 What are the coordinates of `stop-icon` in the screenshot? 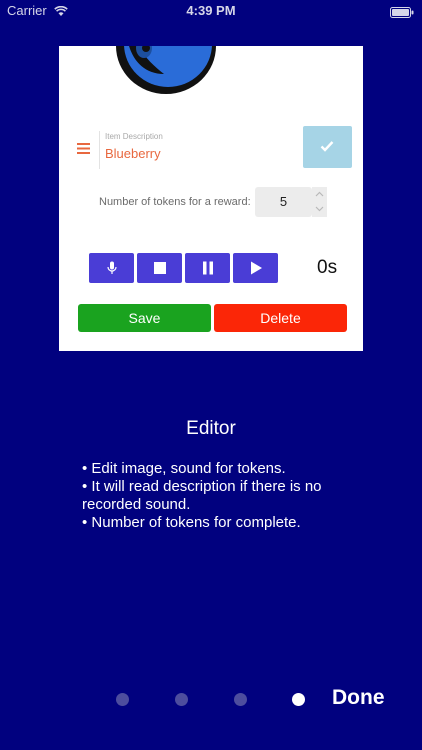 It's located at (159, 268).